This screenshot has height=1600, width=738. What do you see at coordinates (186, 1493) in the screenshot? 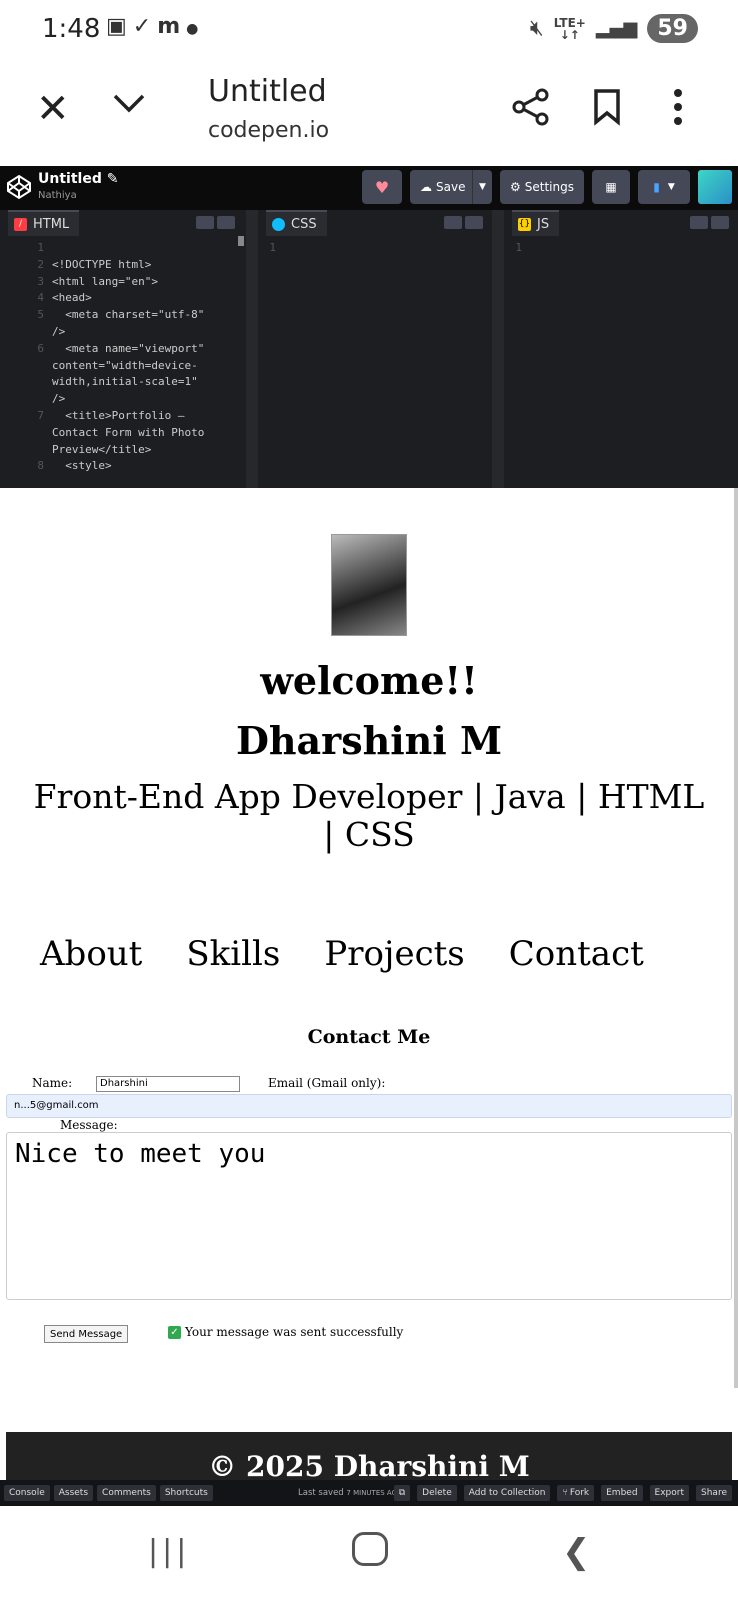
I see `shortcuts-button: Shortcuts` at bounding box center [186, 1493].